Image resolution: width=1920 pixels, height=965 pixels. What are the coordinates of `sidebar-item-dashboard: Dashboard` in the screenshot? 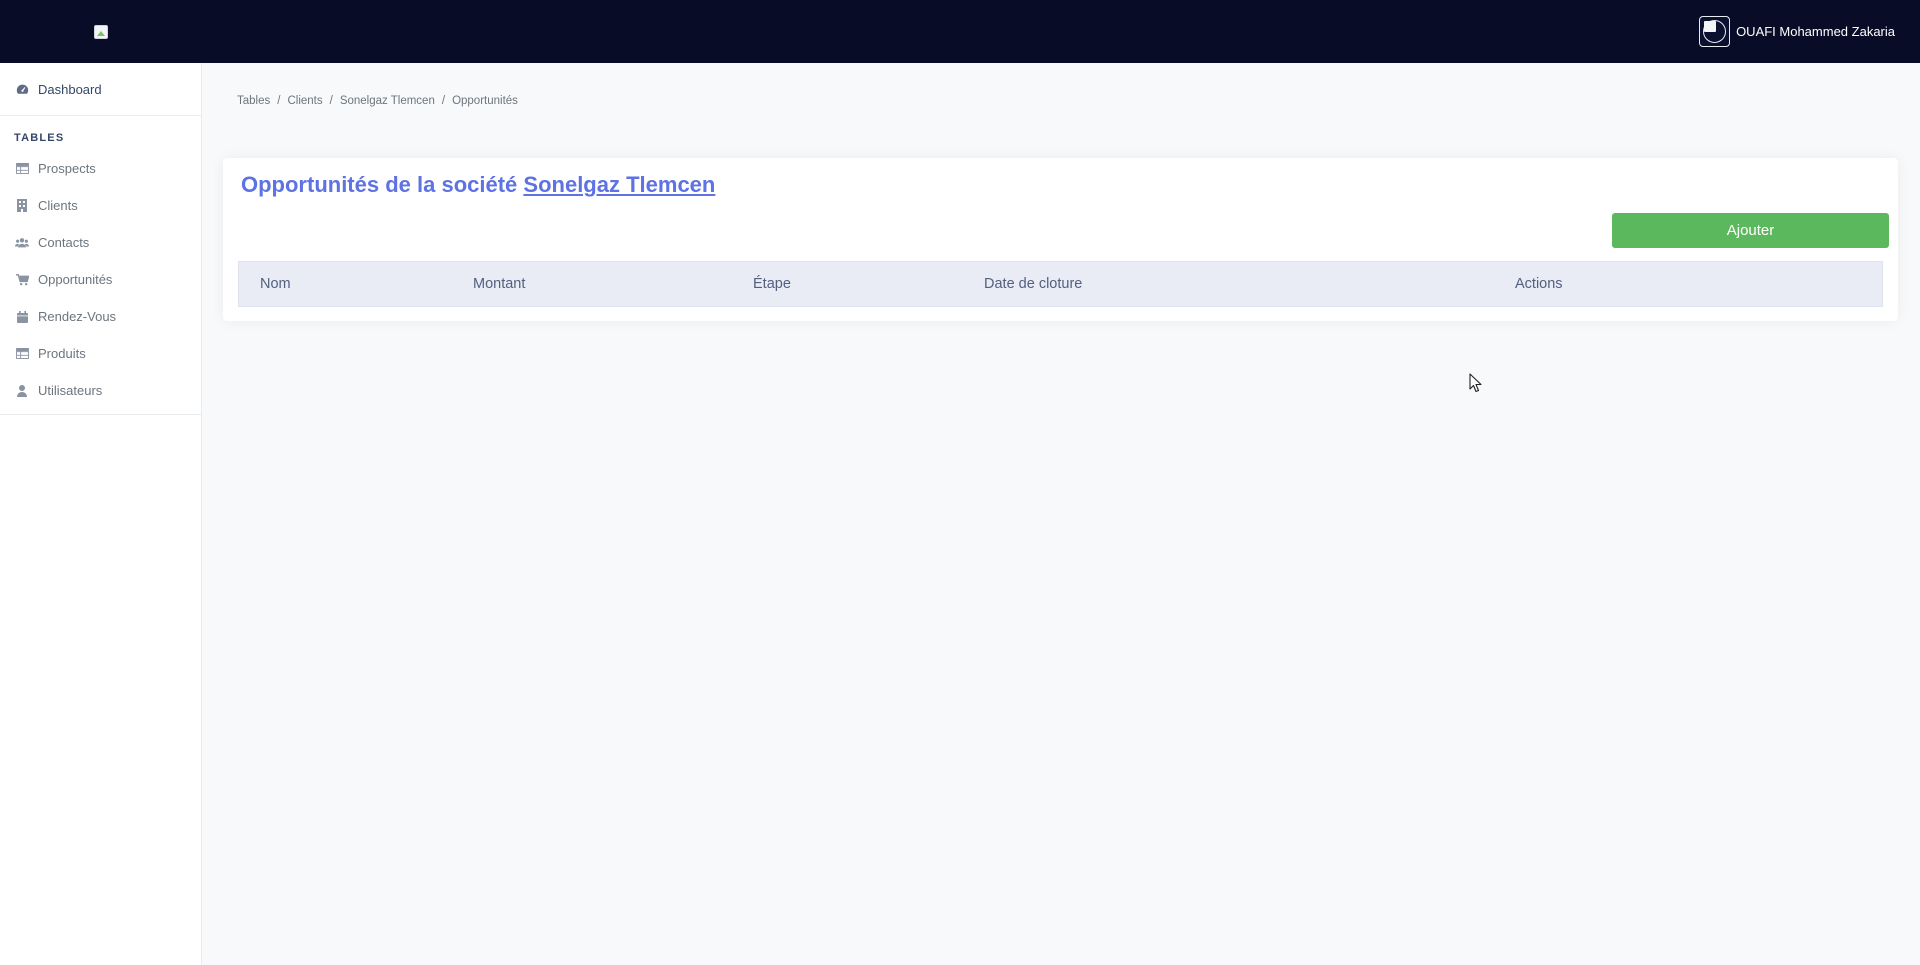 It's located at (100, 89).